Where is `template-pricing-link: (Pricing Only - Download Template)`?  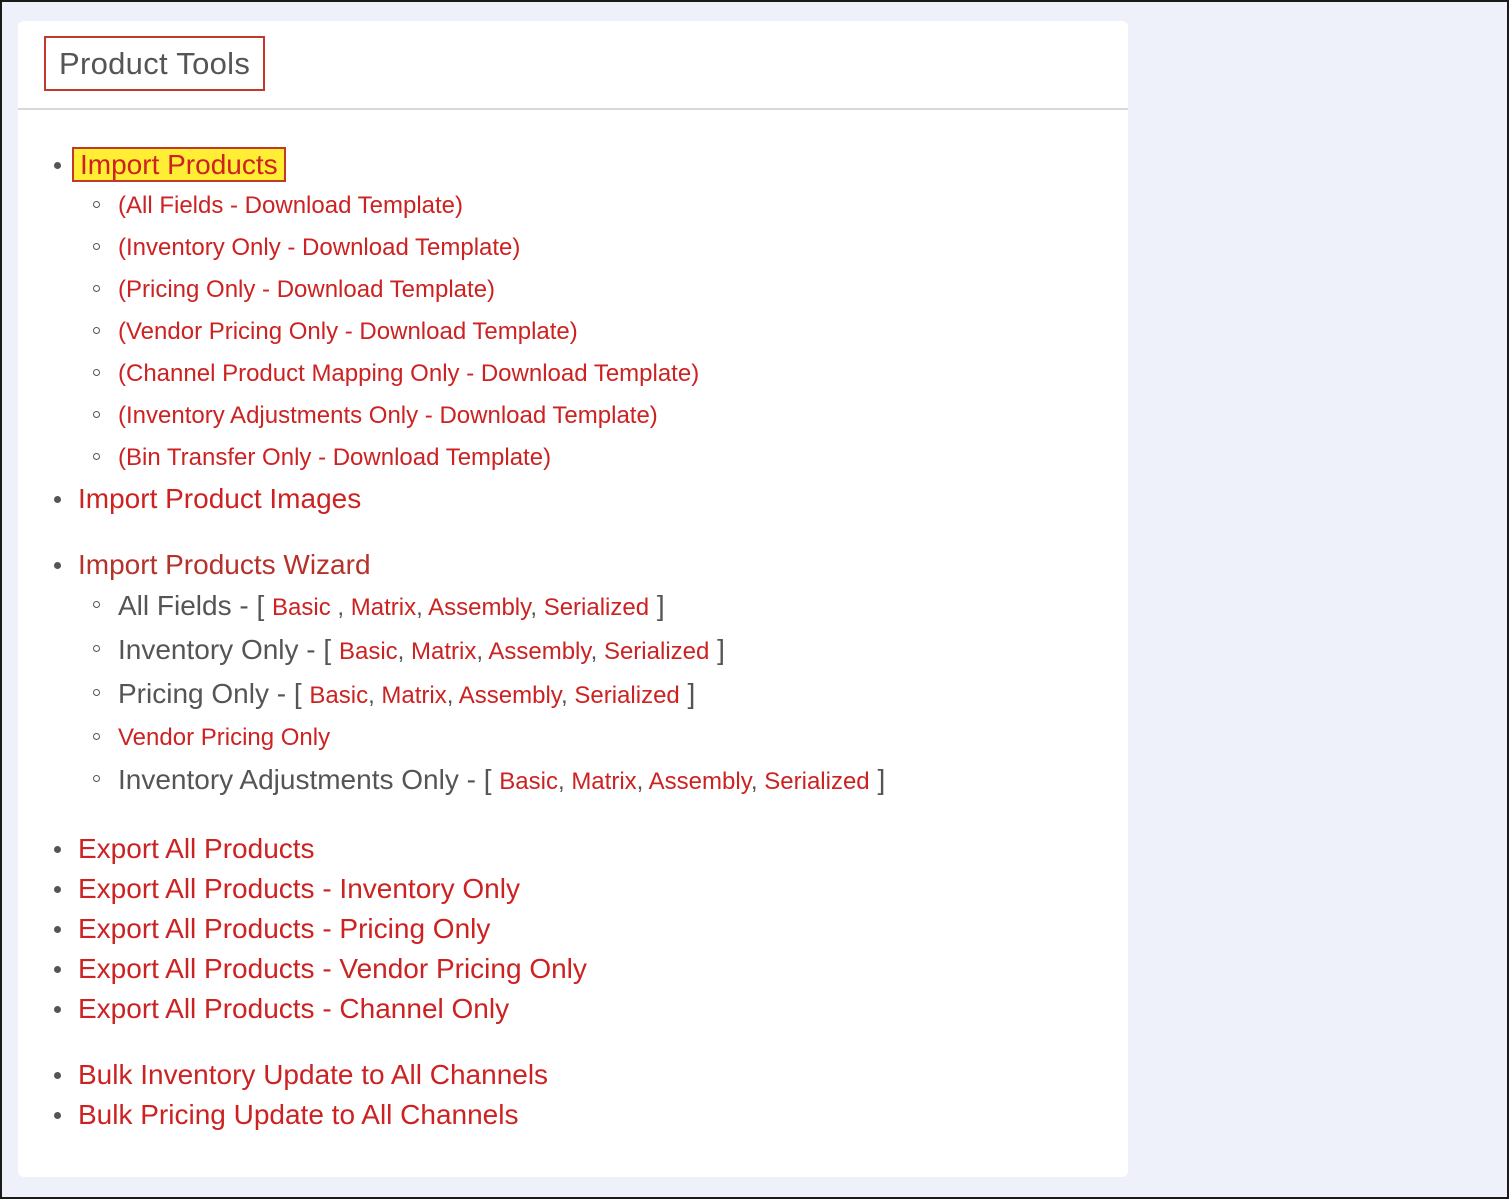
template-pricing-link: (Pricing Only - Download Template) is located at coordinates (306, 289).